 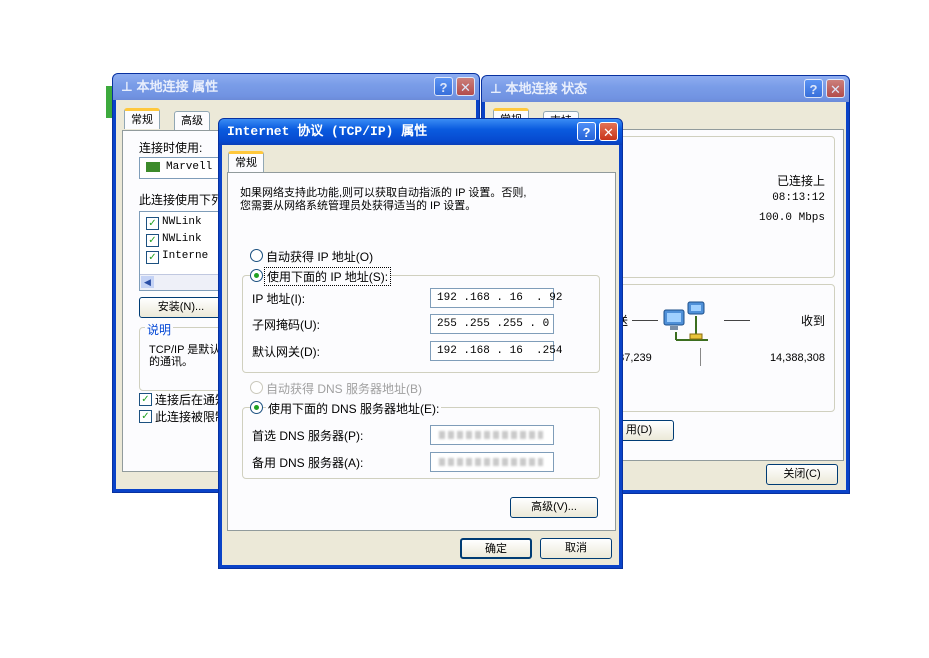 I want to click on notify-checkbox: ✓, so click(x=145, y=416).